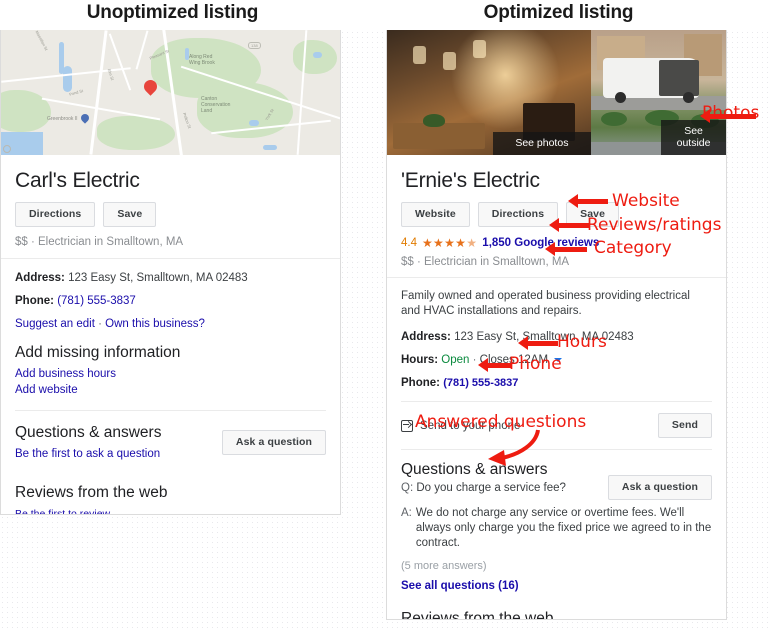  Describe the element at coordinates (155, 324) in the screenshot. I see `own-this-business-link: Own this business?` at that location.